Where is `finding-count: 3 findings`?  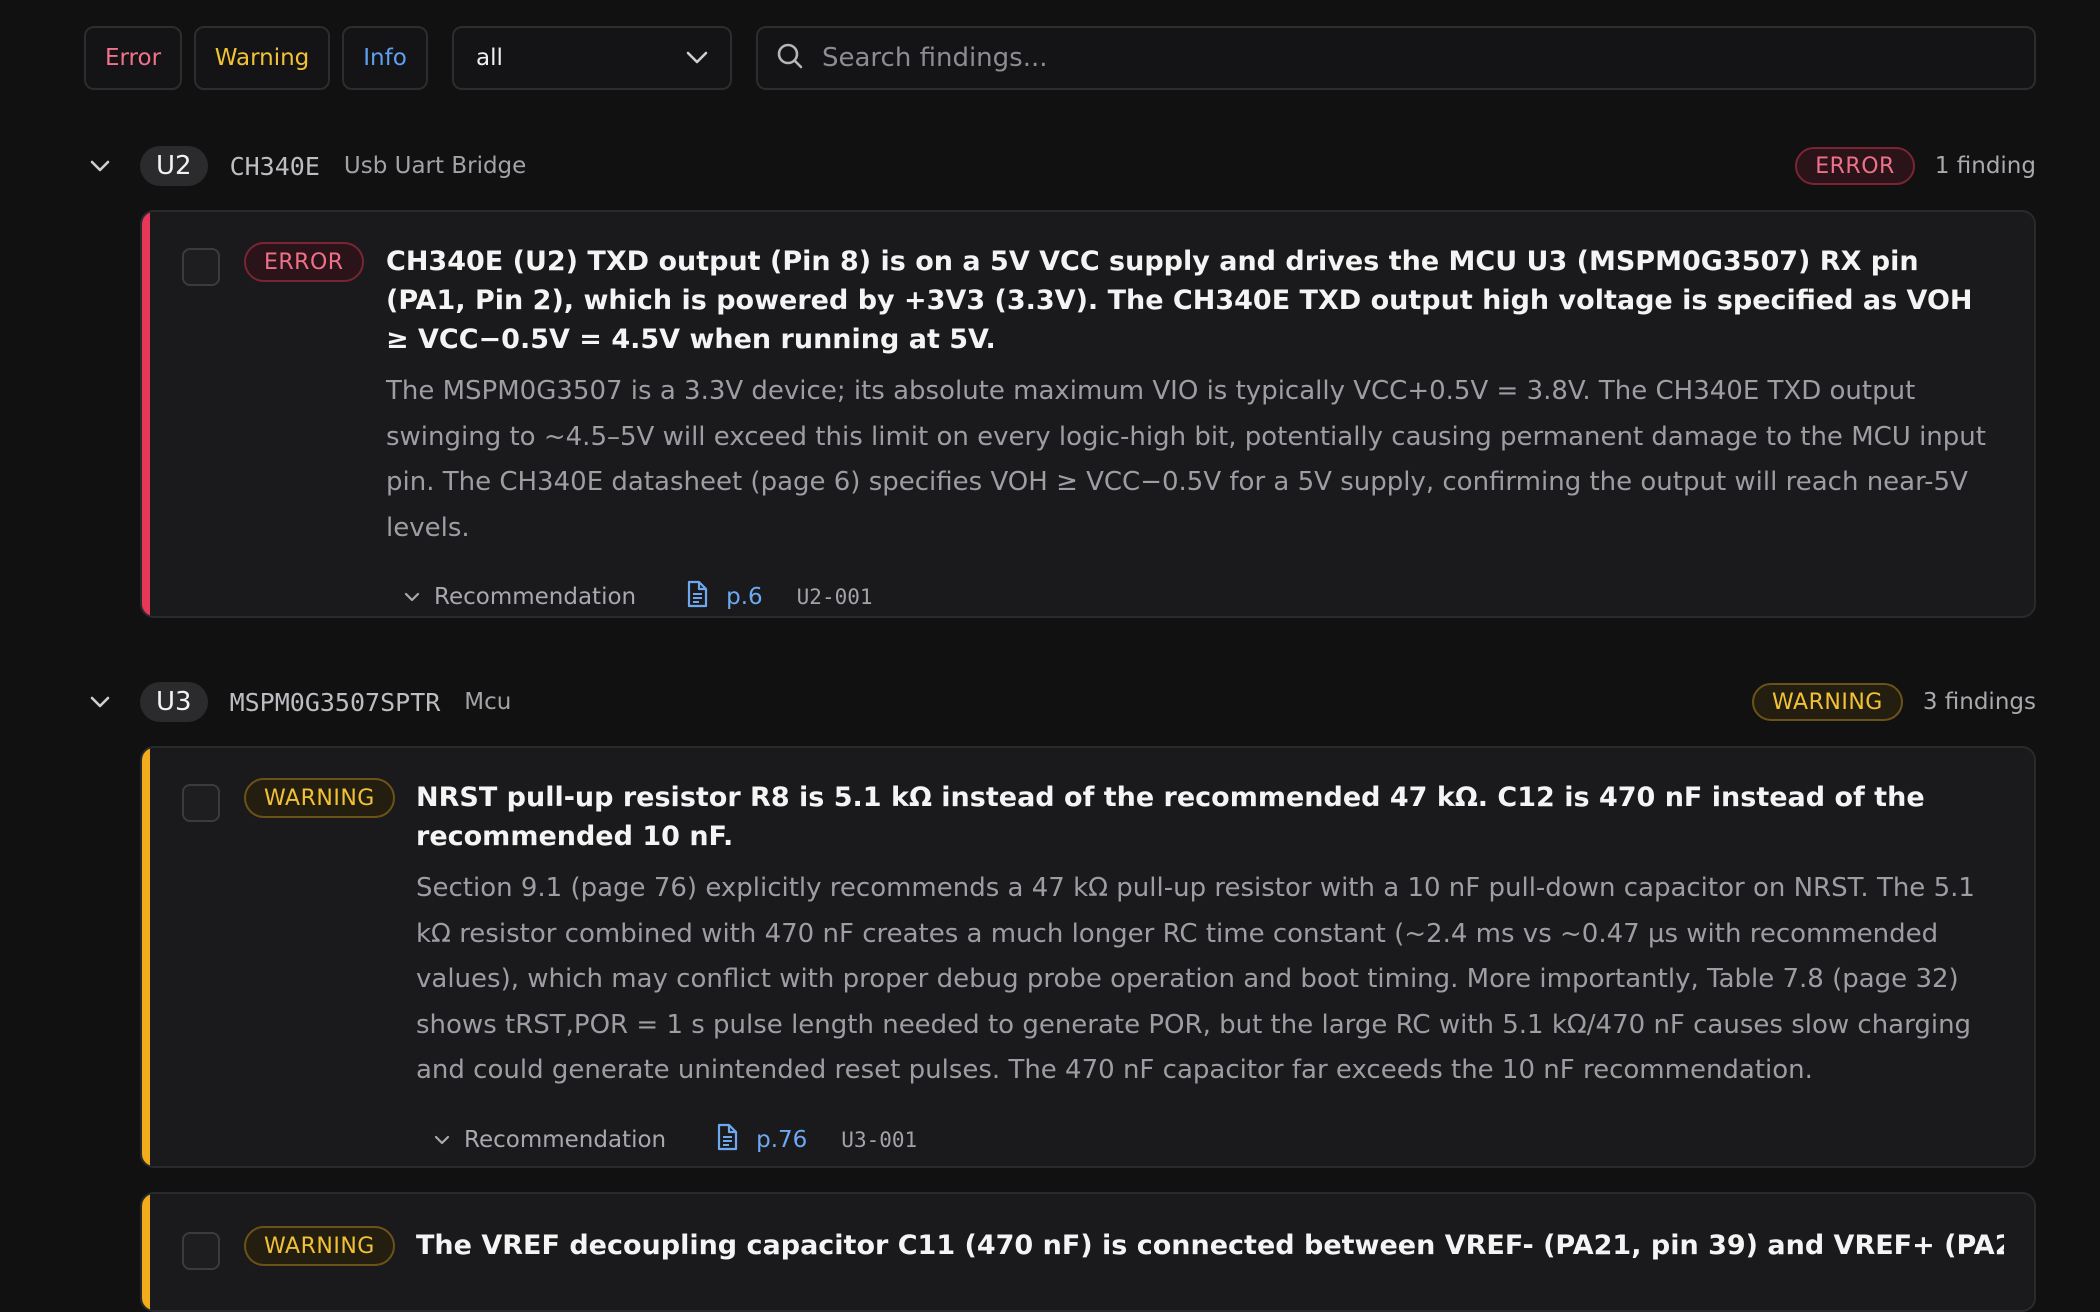 finding-count: 3 findings is located at coordinates (1979, 702).